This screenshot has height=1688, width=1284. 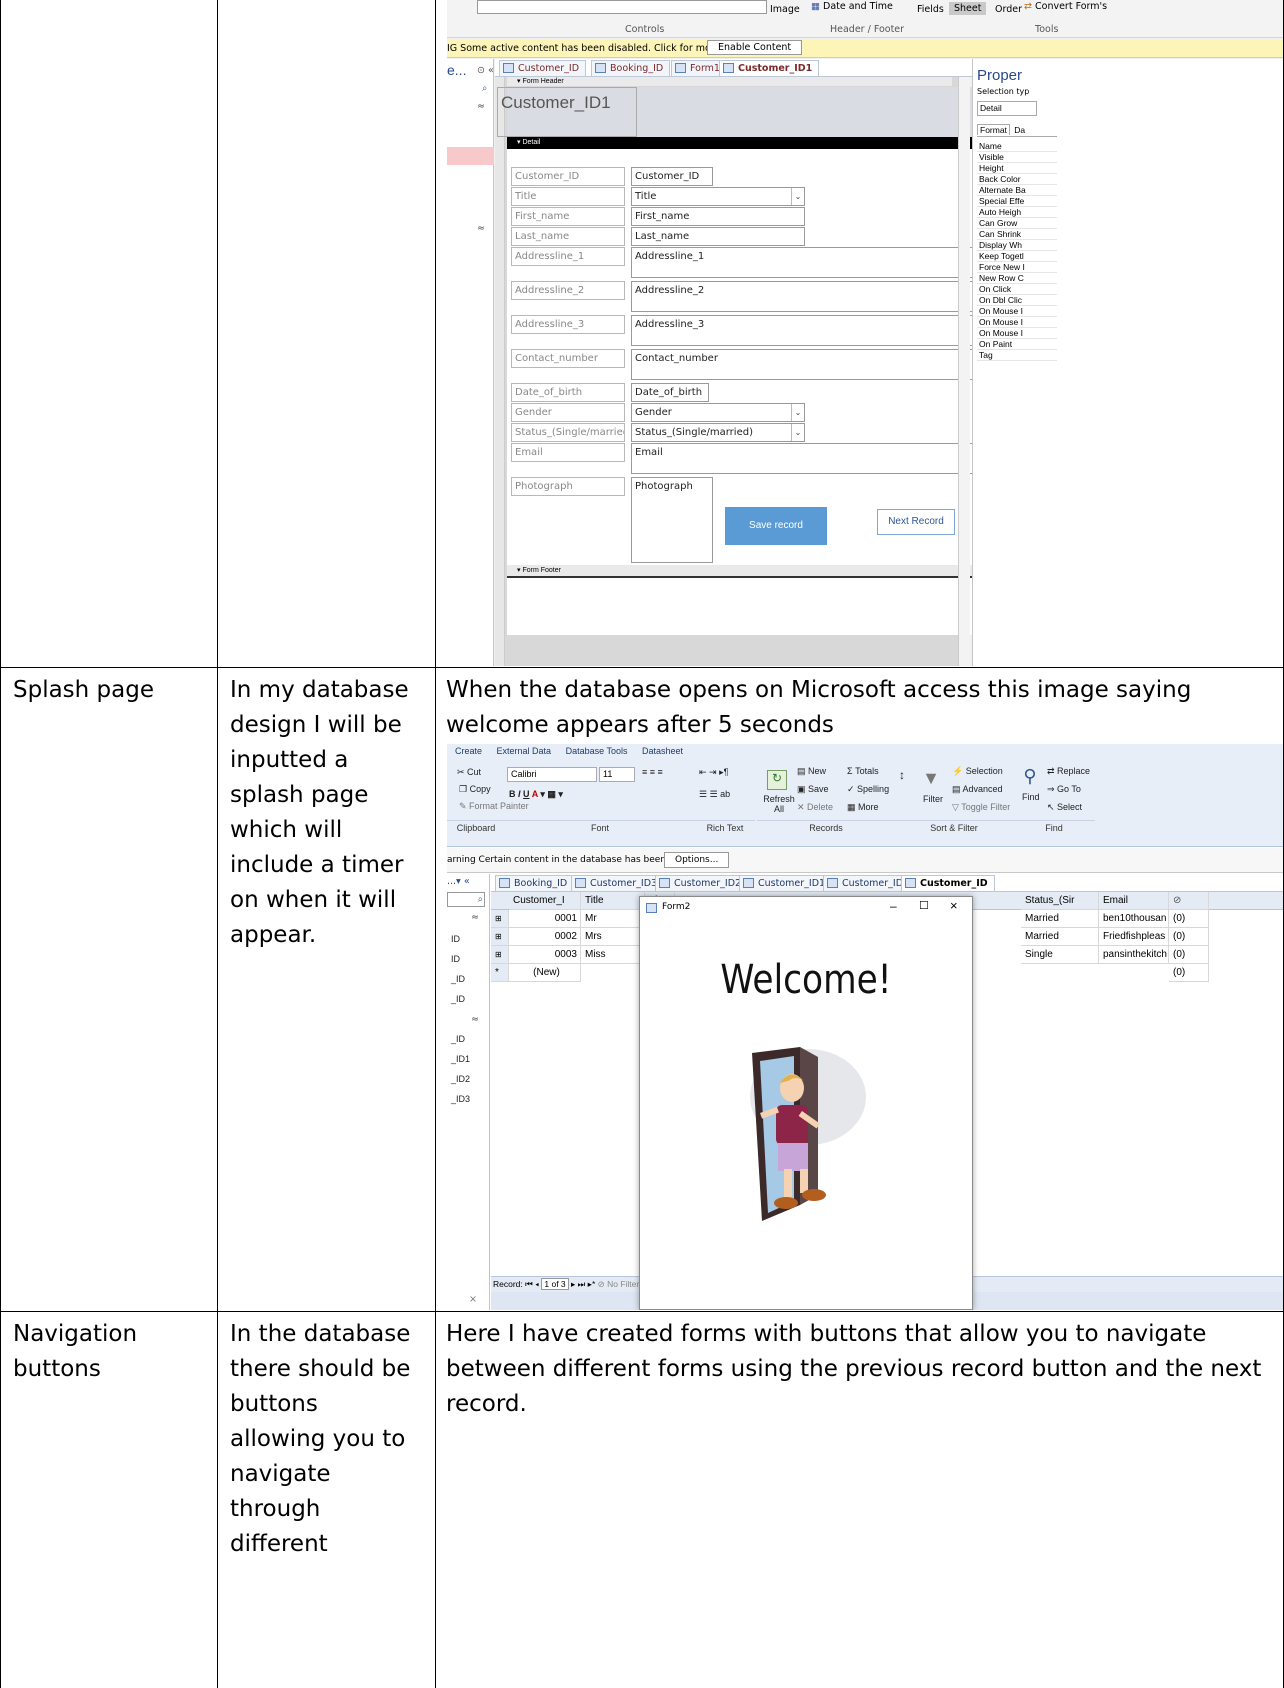 I want to click on search-input: ⌕, so click(x=466, y=899).